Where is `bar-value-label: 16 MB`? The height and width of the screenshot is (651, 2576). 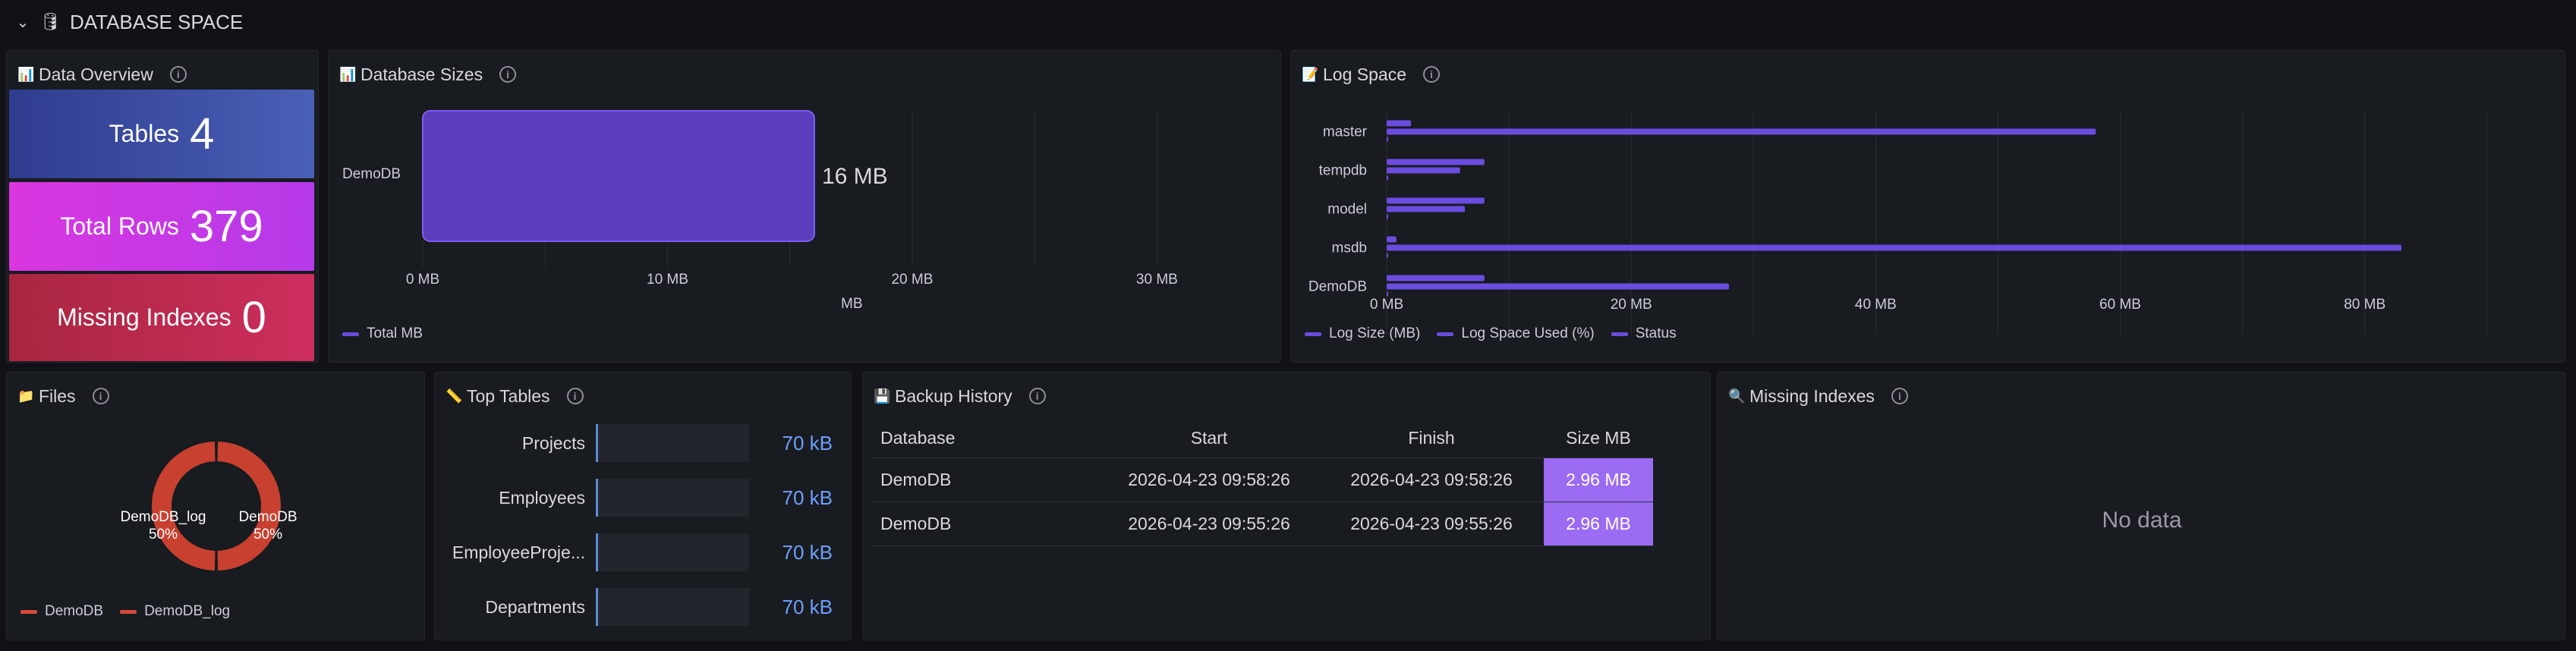
bar-value-label: 16 MB is located at coordinates (855, 176).